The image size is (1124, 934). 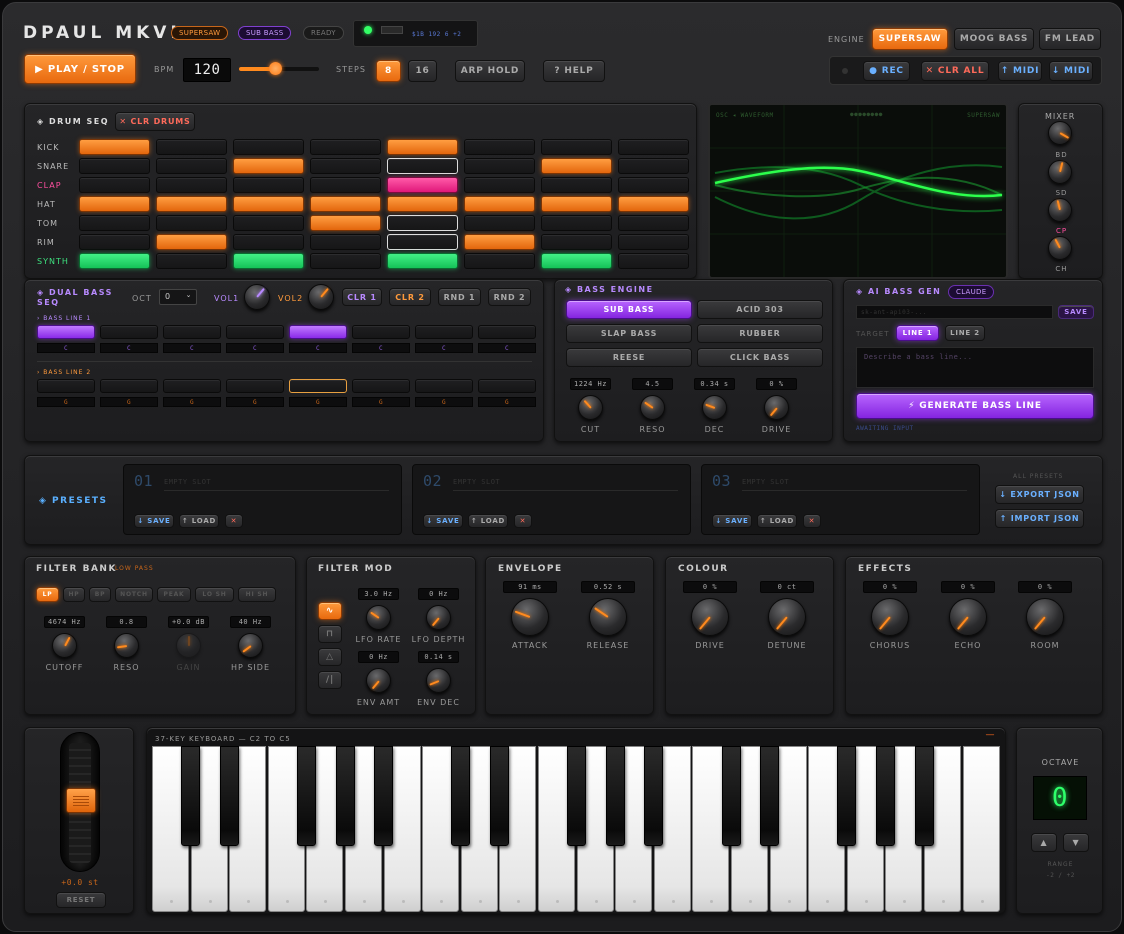 I want to click on filter-type-button: LP, so click(x=47, y=594).